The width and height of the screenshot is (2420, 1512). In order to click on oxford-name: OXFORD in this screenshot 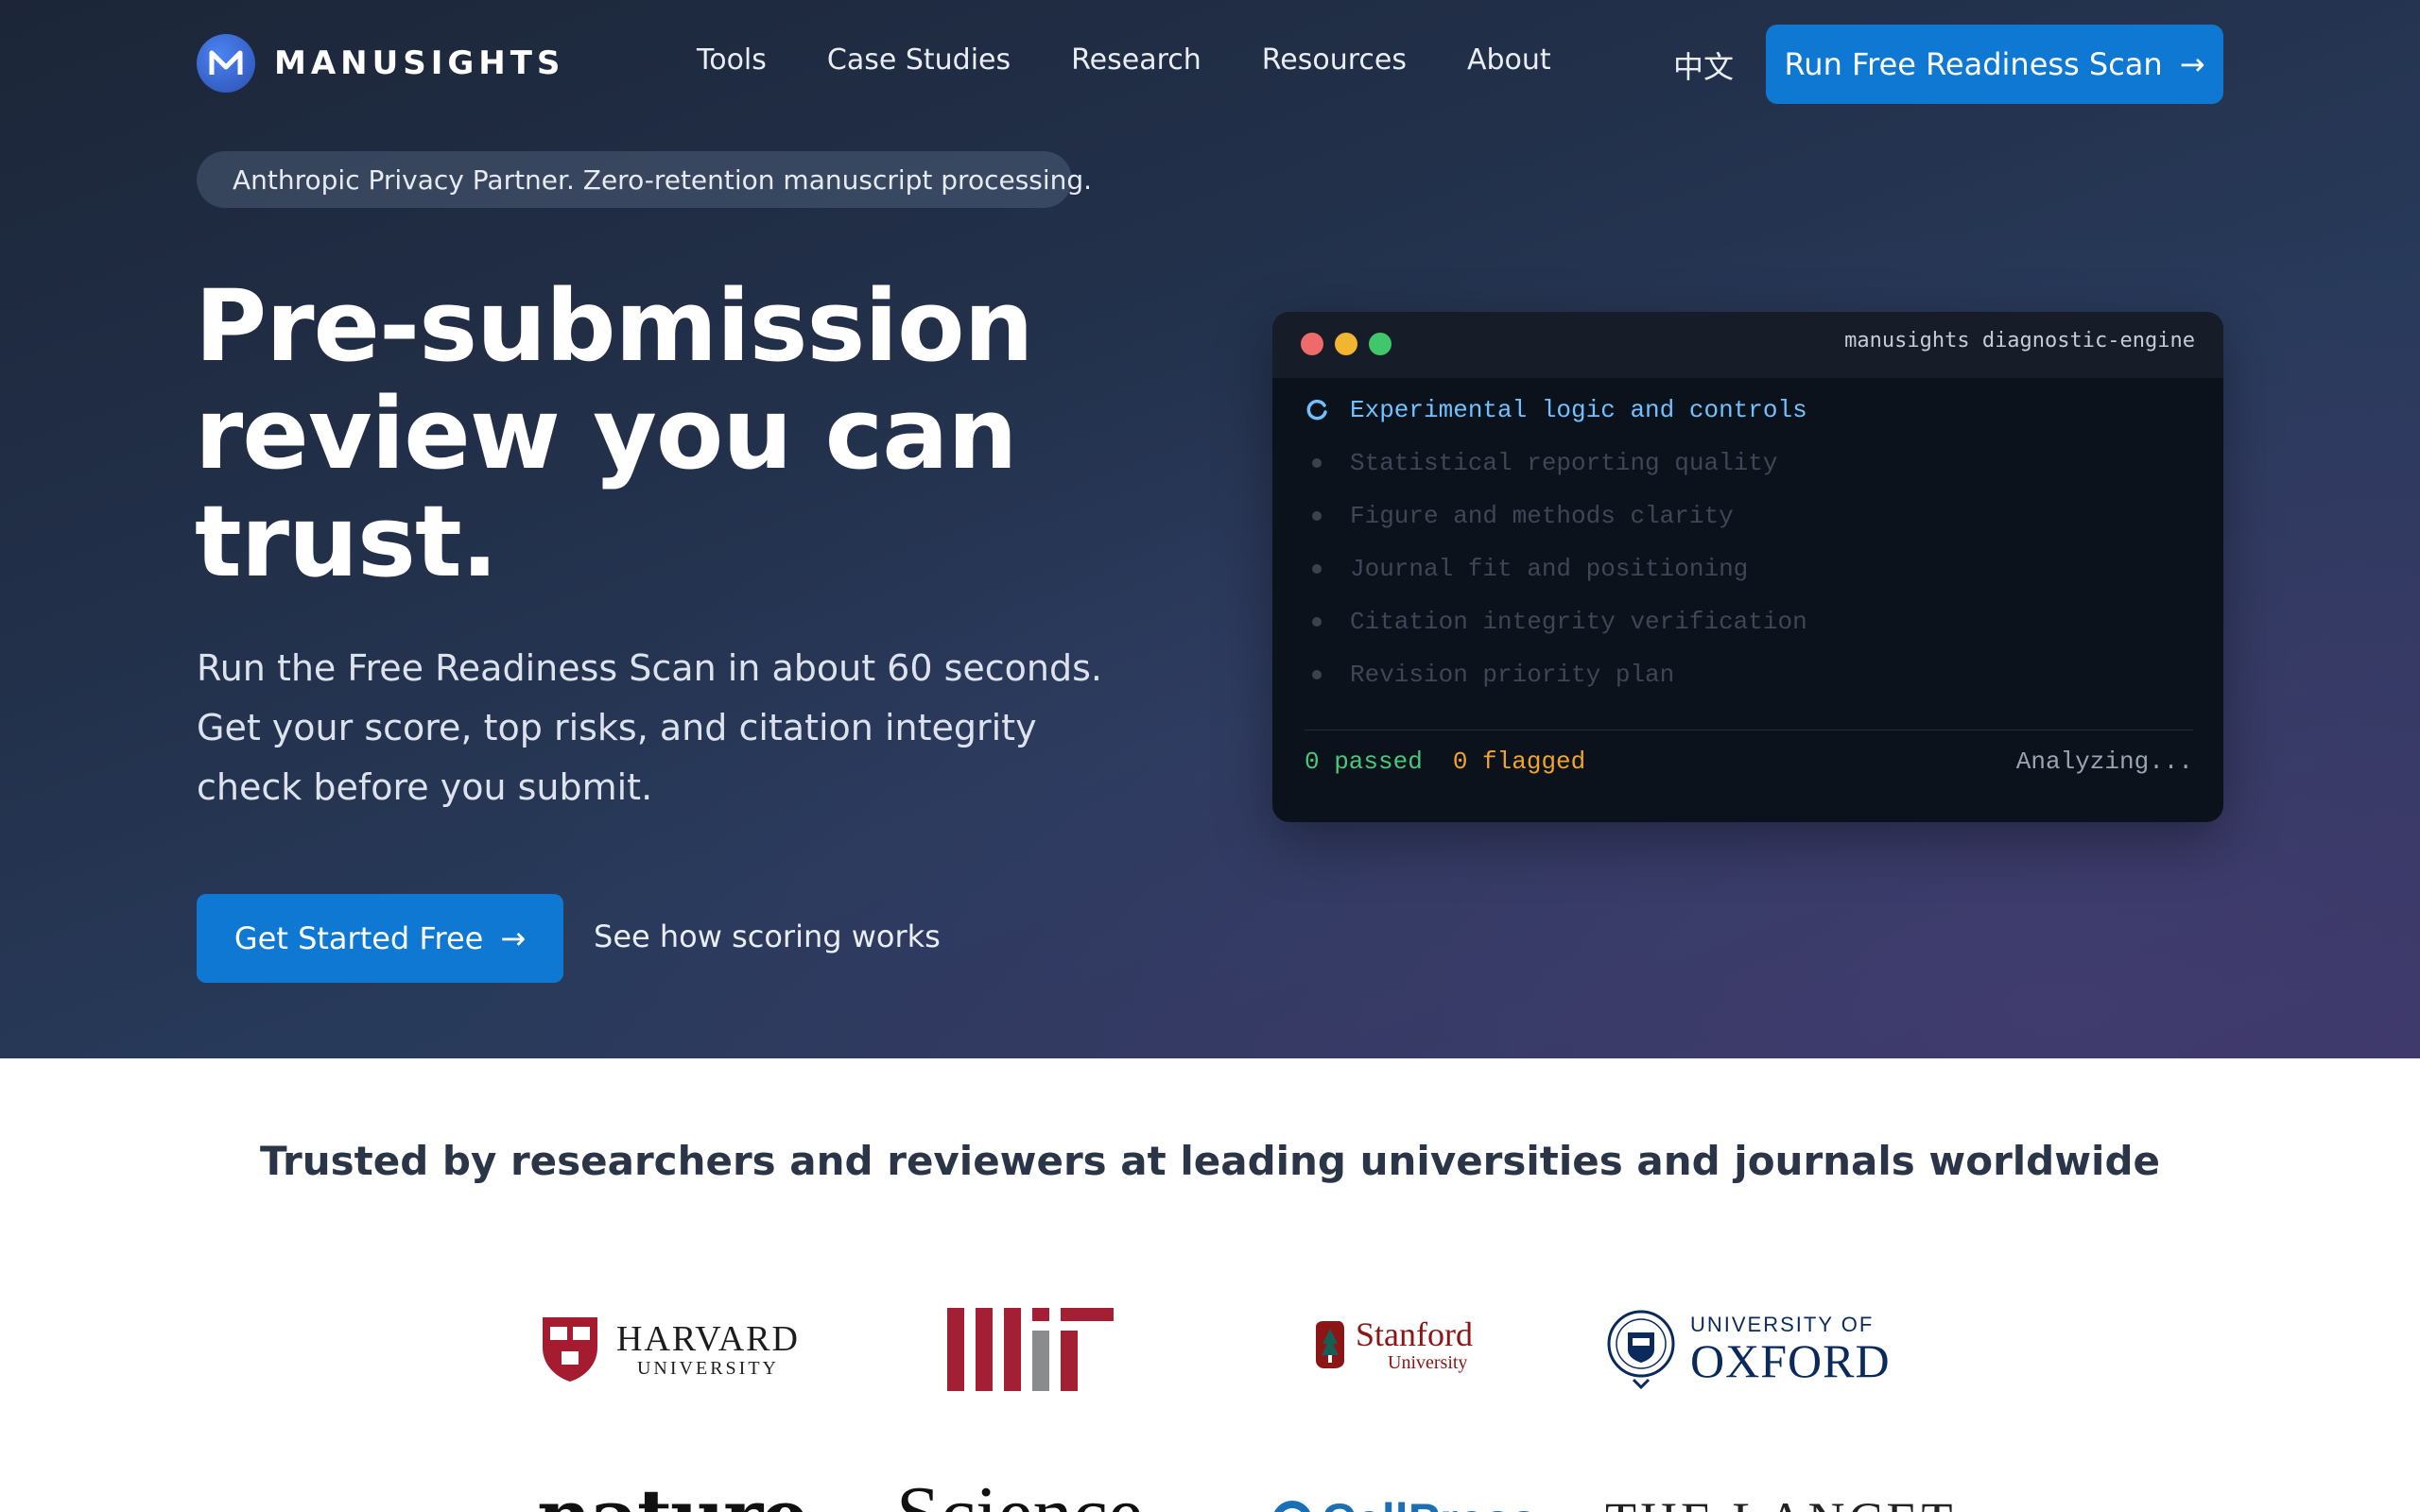, I will do `click(1790, 1360)`.